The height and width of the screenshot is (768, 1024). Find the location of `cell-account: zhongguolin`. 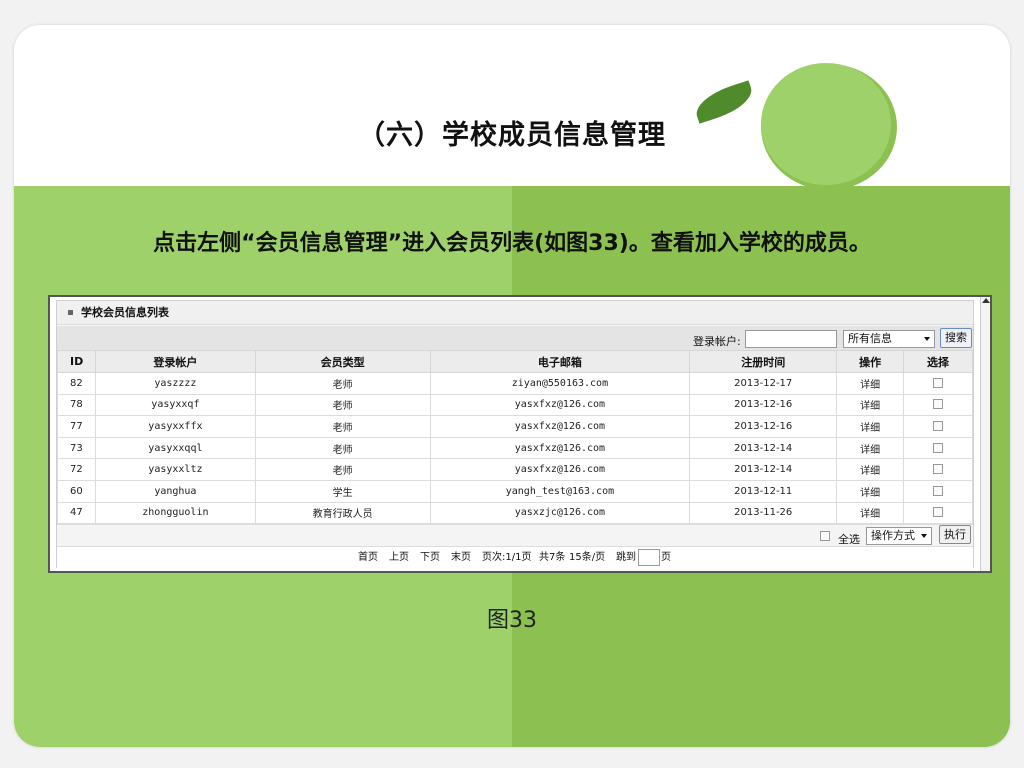

cell-account: zhongguolin is located at coordinates (175, 513).